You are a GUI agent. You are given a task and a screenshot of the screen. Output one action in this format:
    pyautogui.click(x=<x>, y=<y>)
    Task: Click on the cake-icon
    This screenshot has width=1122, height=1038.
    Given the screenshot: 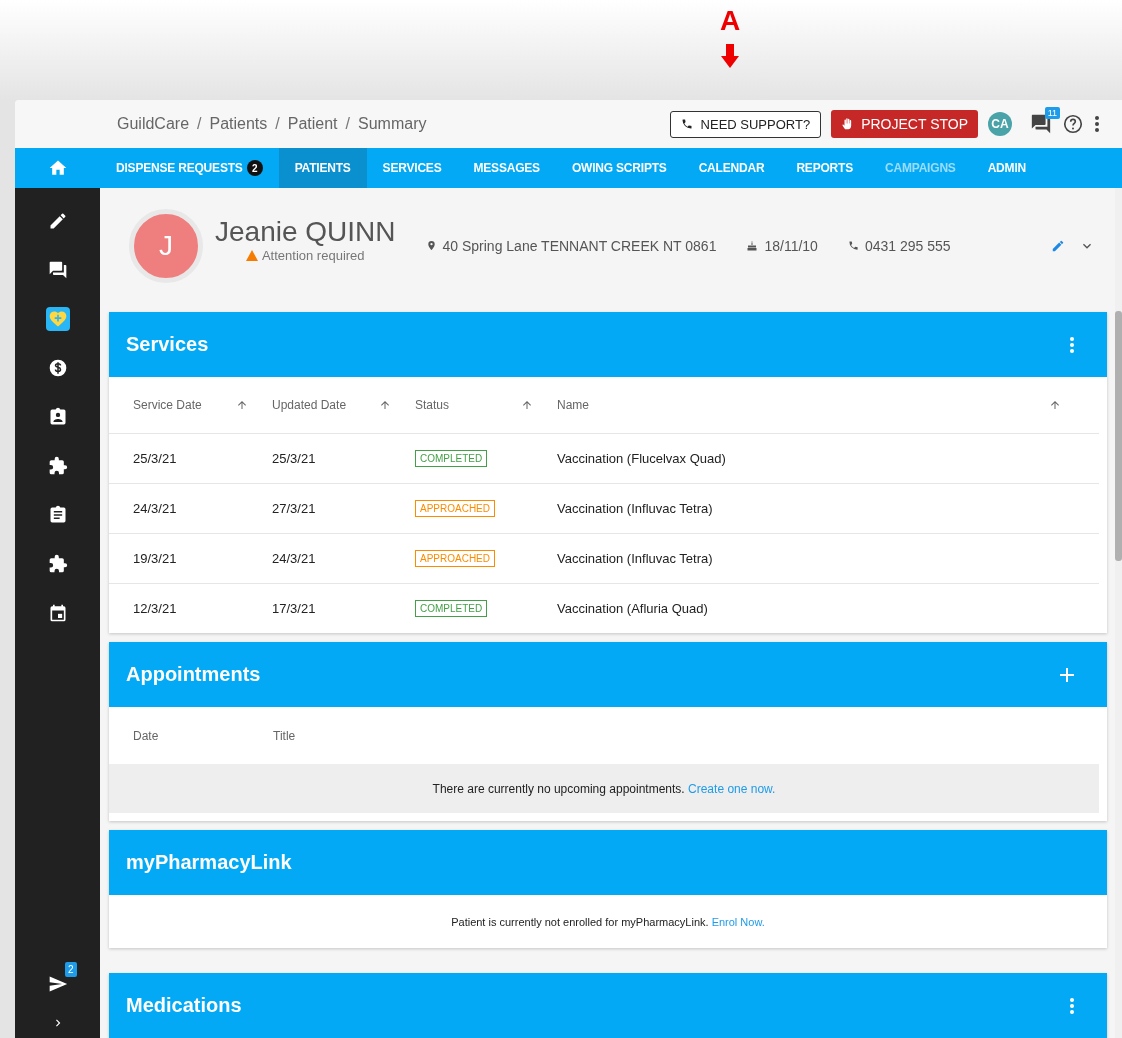 What is the action you would take?
    pyautogui.click(x=752, y=245)
    